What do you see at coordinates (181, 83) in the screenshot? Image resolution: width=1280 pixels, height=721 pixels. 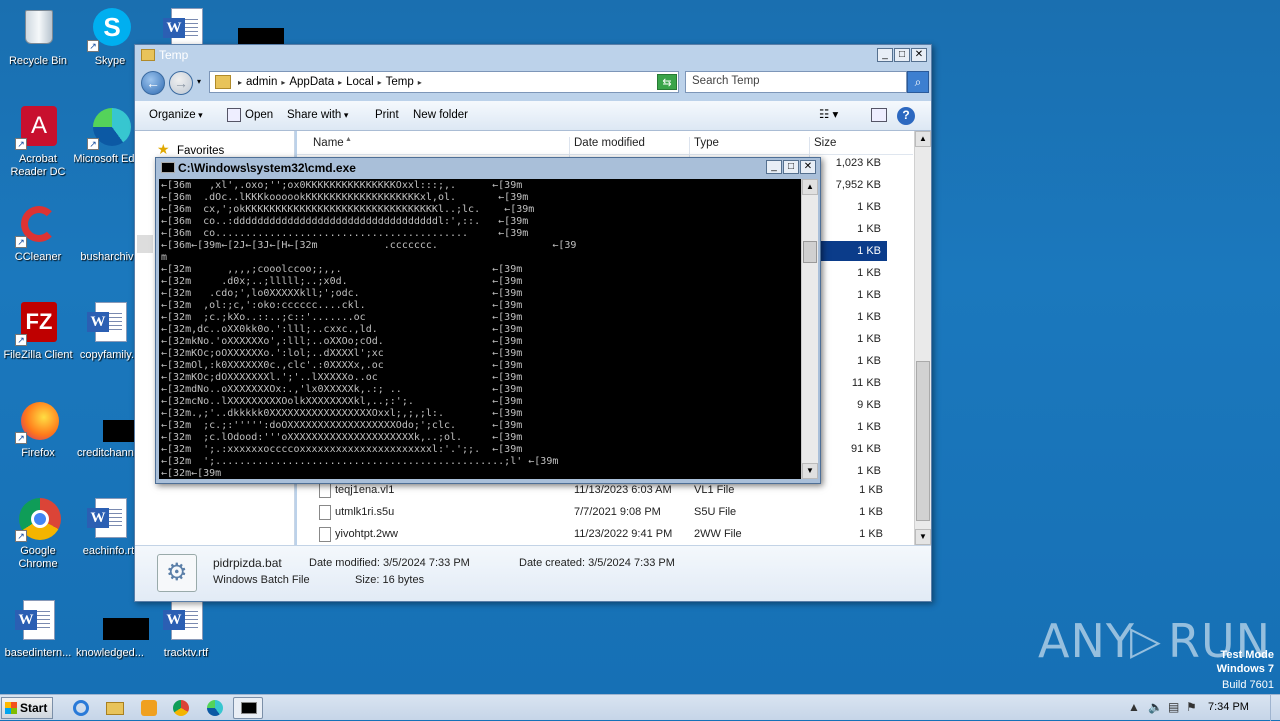 I see `forward-button: →` at bounding box center [181, 83].